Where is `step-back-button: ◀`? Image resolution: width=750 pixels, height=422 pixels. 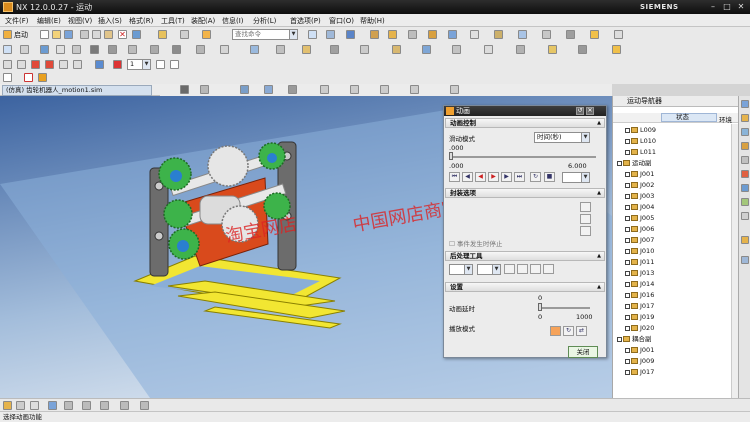 step-back-button: ◀ is located at coordinates (467, 177).